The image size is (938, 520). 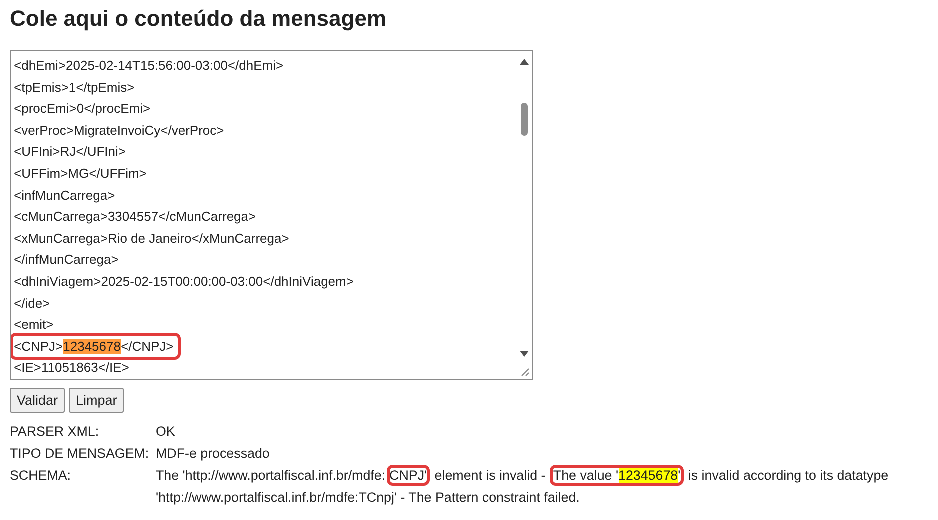 What do you see at coordinates (70, 152) in the screenshot?
I see `xml-line: <UFIni>RJ</UFIni>` at bounding box center [70, 152].